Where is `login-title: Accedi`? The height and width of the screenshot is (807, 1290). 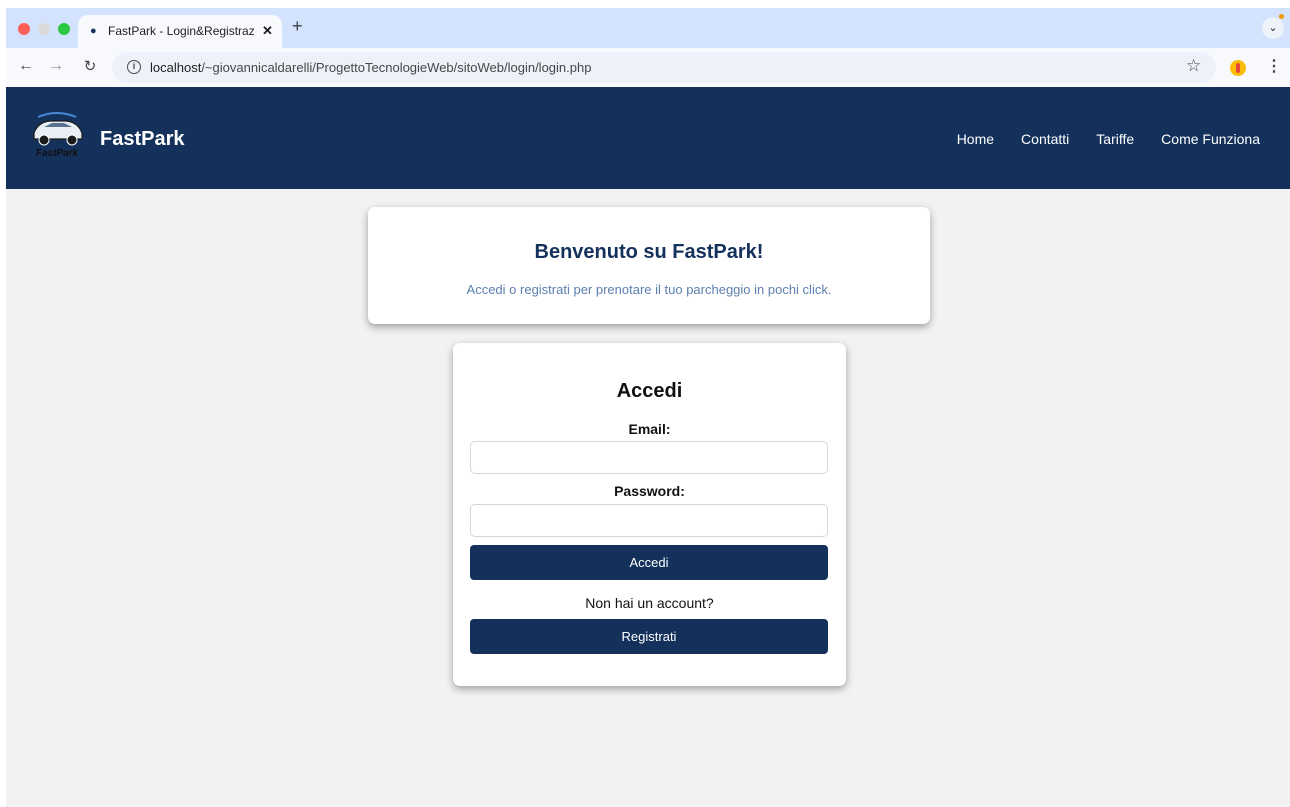 login-title: Accedi is located at coordinates (649, 391).